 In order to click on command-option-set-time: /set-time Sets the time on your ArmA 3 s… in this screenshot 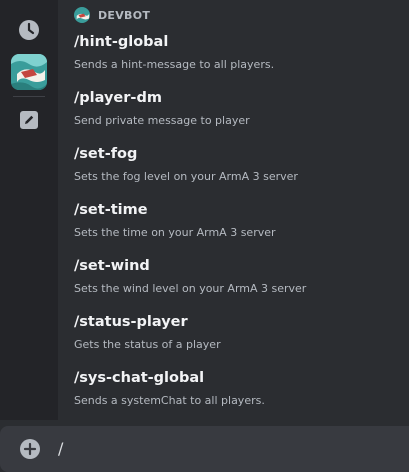, I will do `click(233, 224)`.